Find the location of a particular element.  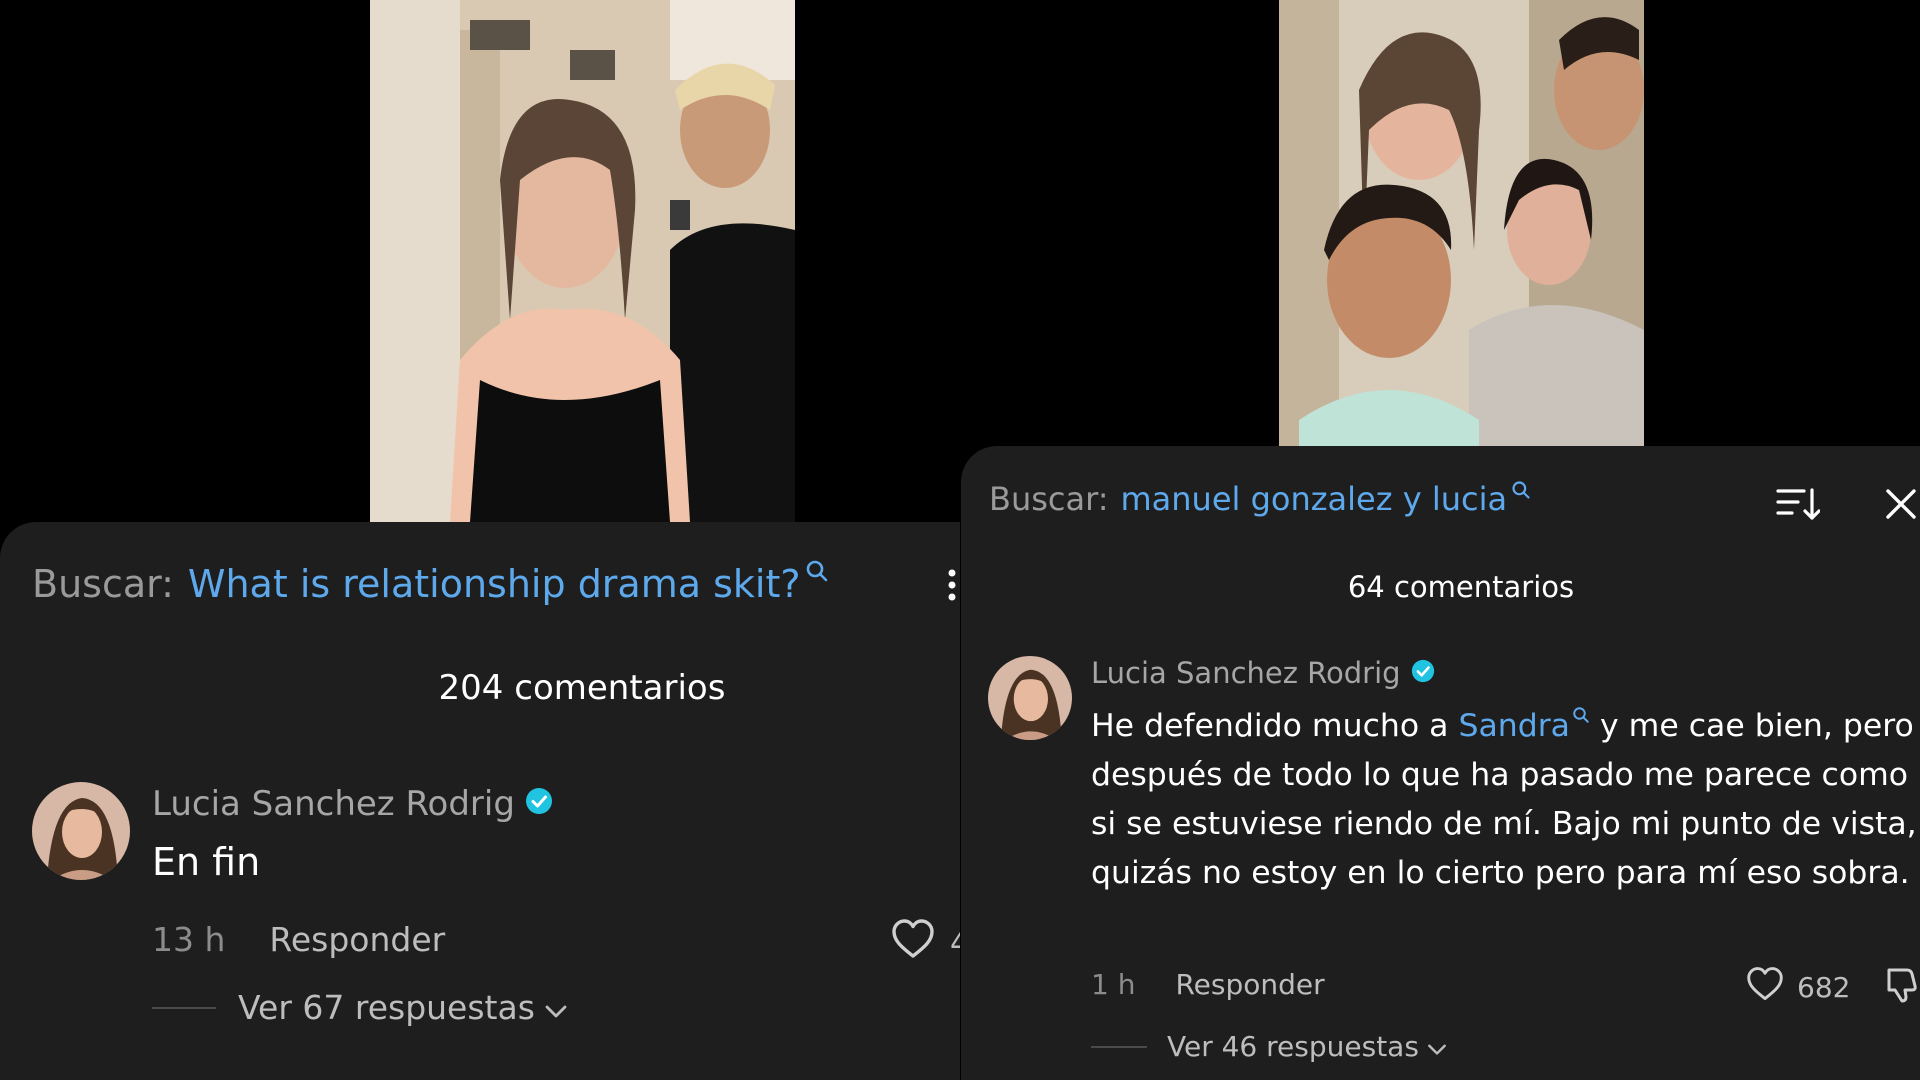

comment-meta: 1 h Responder is located at coordinates (1208, 984).